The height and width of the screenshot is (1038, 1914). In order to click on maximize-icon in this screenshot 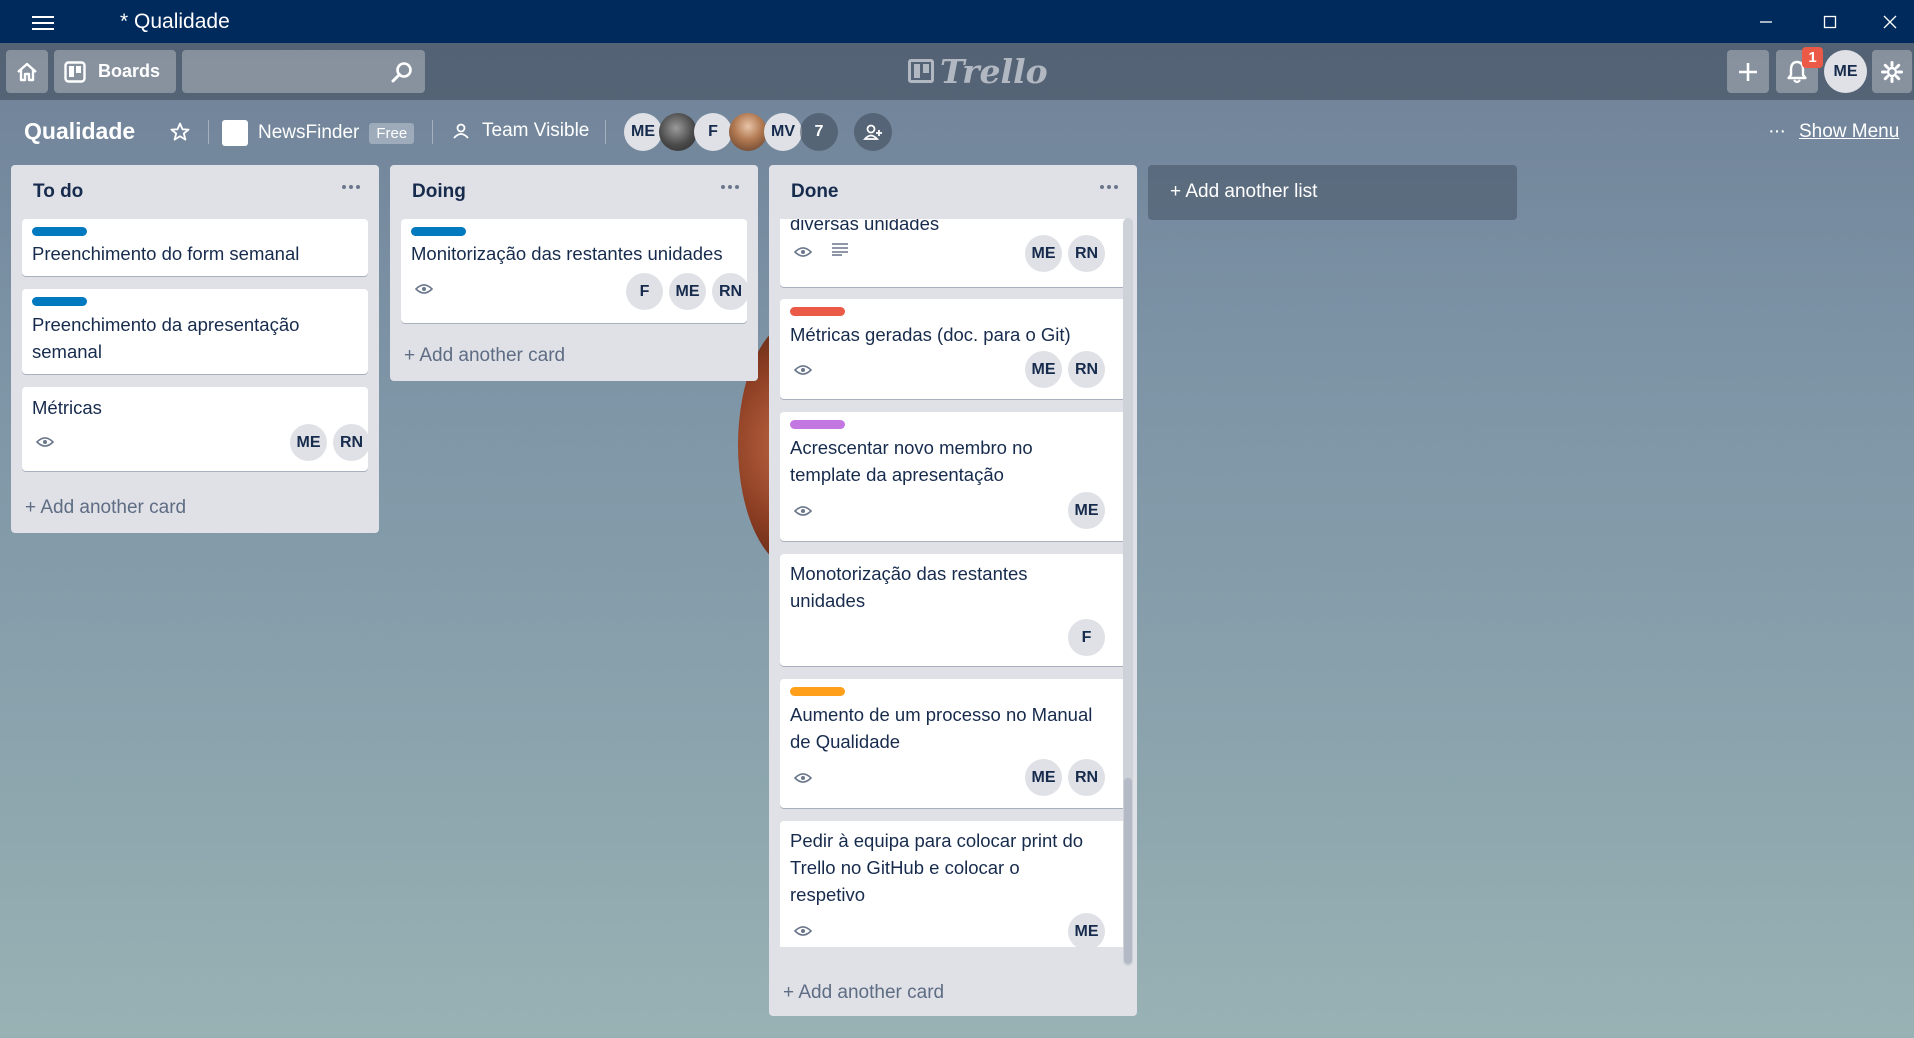, I will do `click(1830, 21)`.